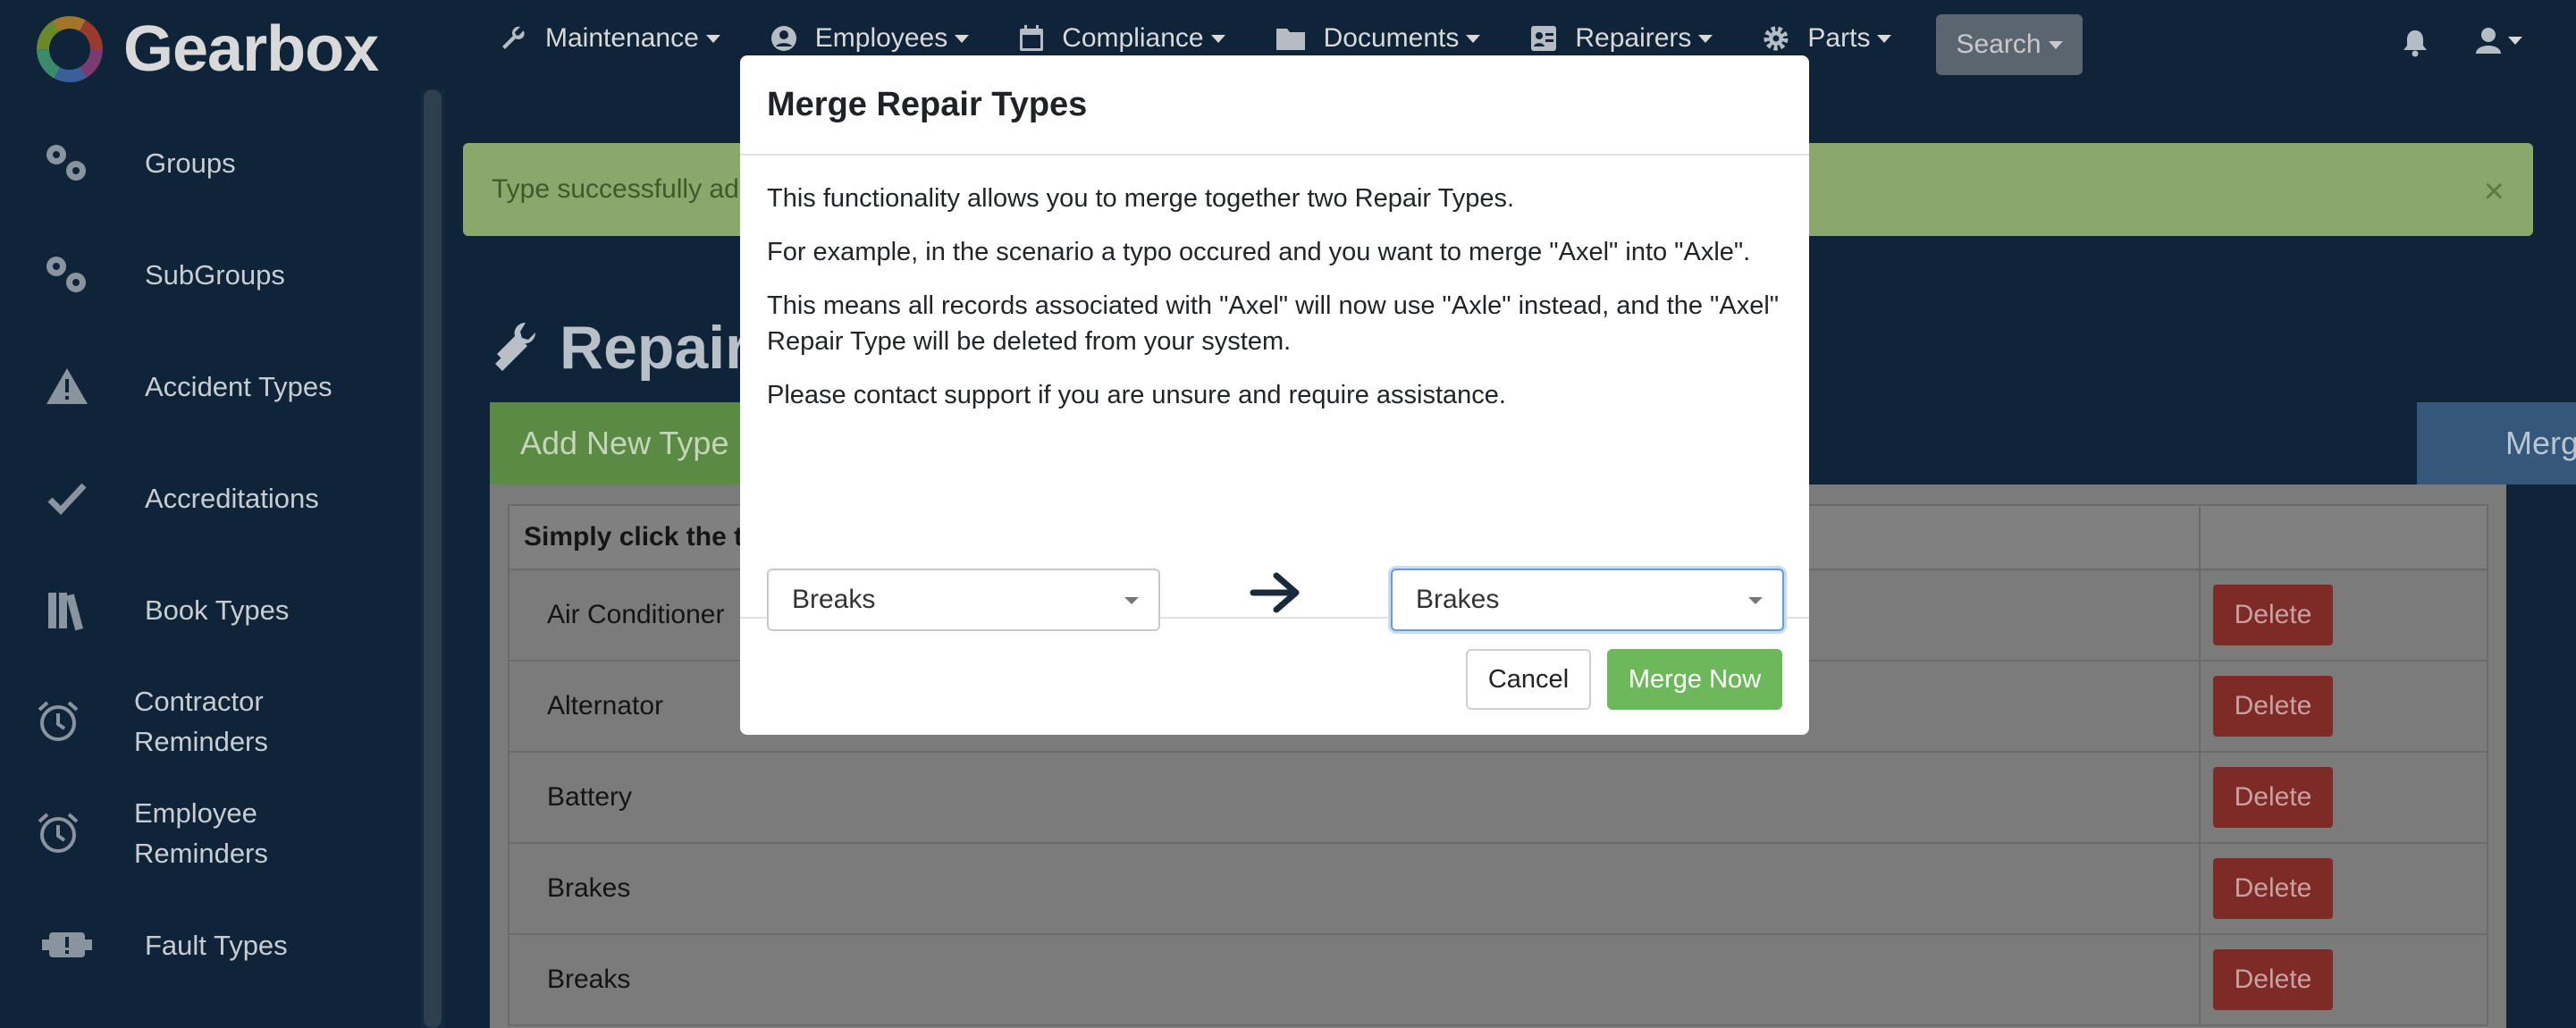  I want to click on nav-employees: Employees, so click(870, 38).